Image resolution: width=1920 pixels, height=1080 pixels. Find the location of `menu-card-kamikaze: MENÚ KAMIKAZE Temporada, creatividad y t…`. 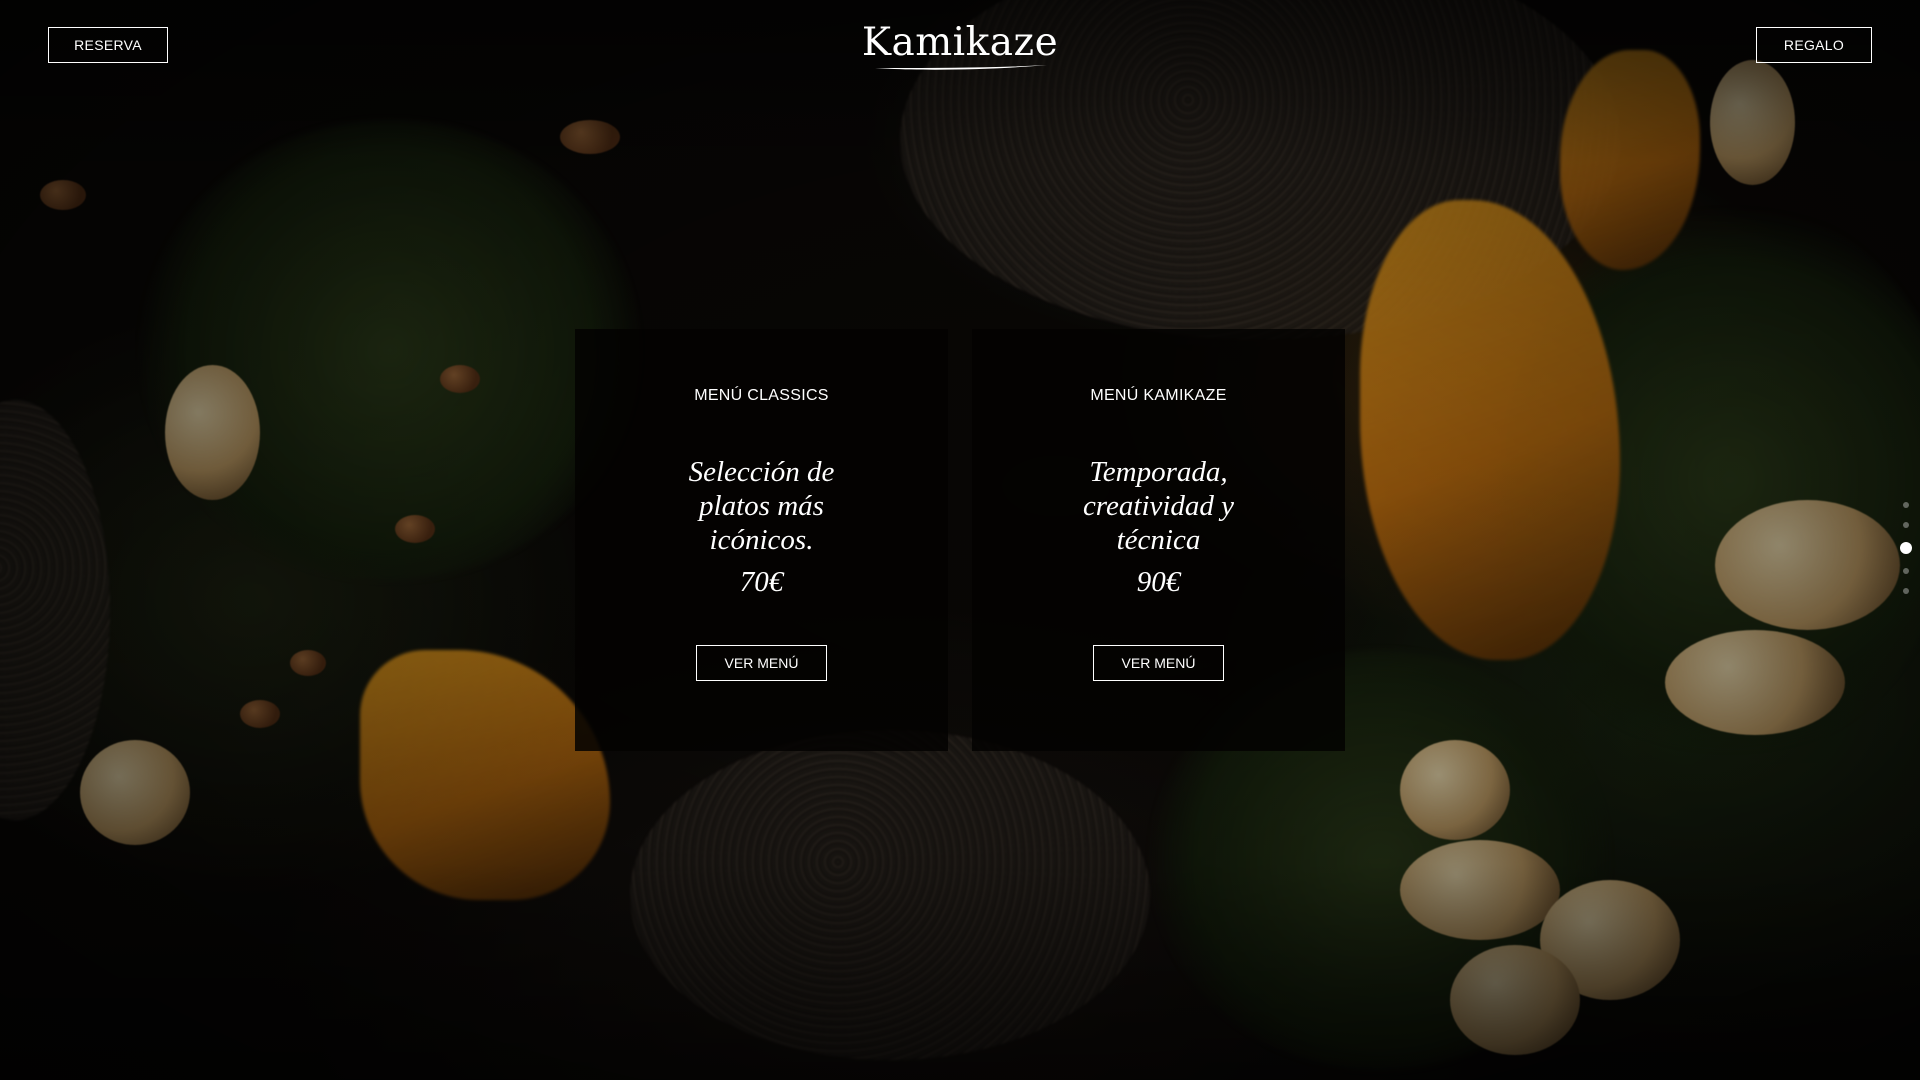

menu-card-kamikaze: MENÚ KAMIKAZE Temporada, creatividad y t… is located at coordinates (1158, 540).